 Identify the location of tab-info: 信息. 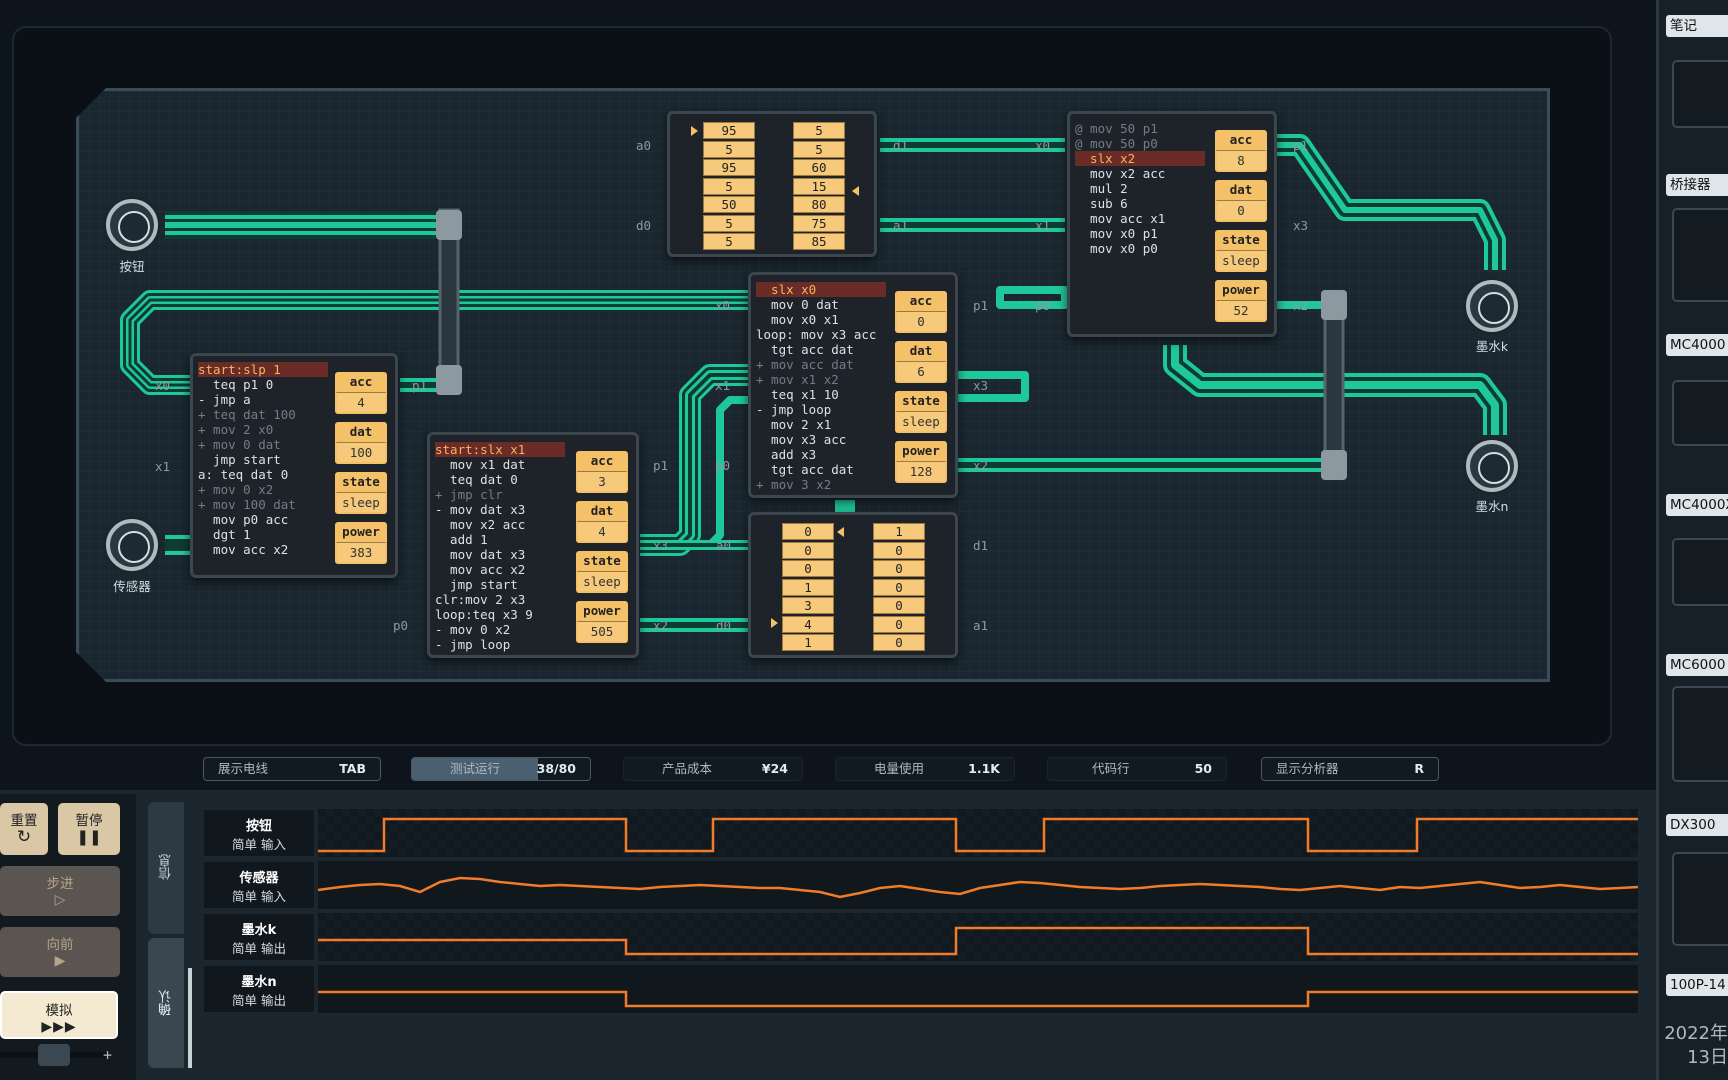
(166, 868).